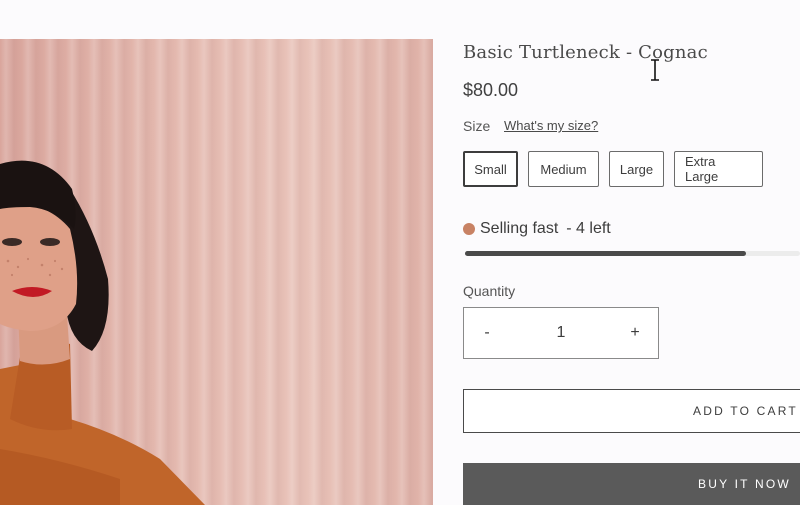 The height and width of the screenshot is (505, 800). Describe the element at coordinates (487, 333) in the screenshot. I see `quantity-decrease-button: -` at that location.